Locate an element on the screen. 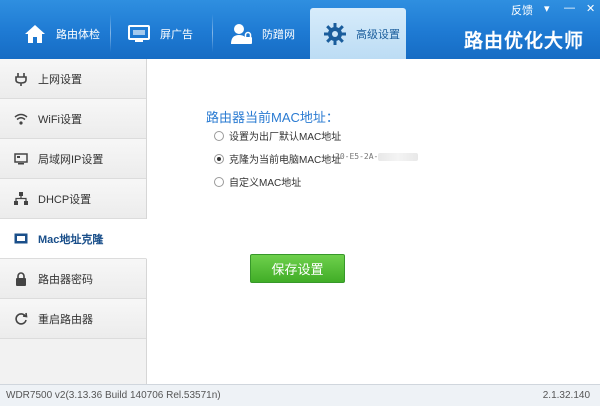 The width and height of the screenshot is (600, 406). radio-label: 设置为出厂默认MAC地址 is located at coordinates (285, 137).